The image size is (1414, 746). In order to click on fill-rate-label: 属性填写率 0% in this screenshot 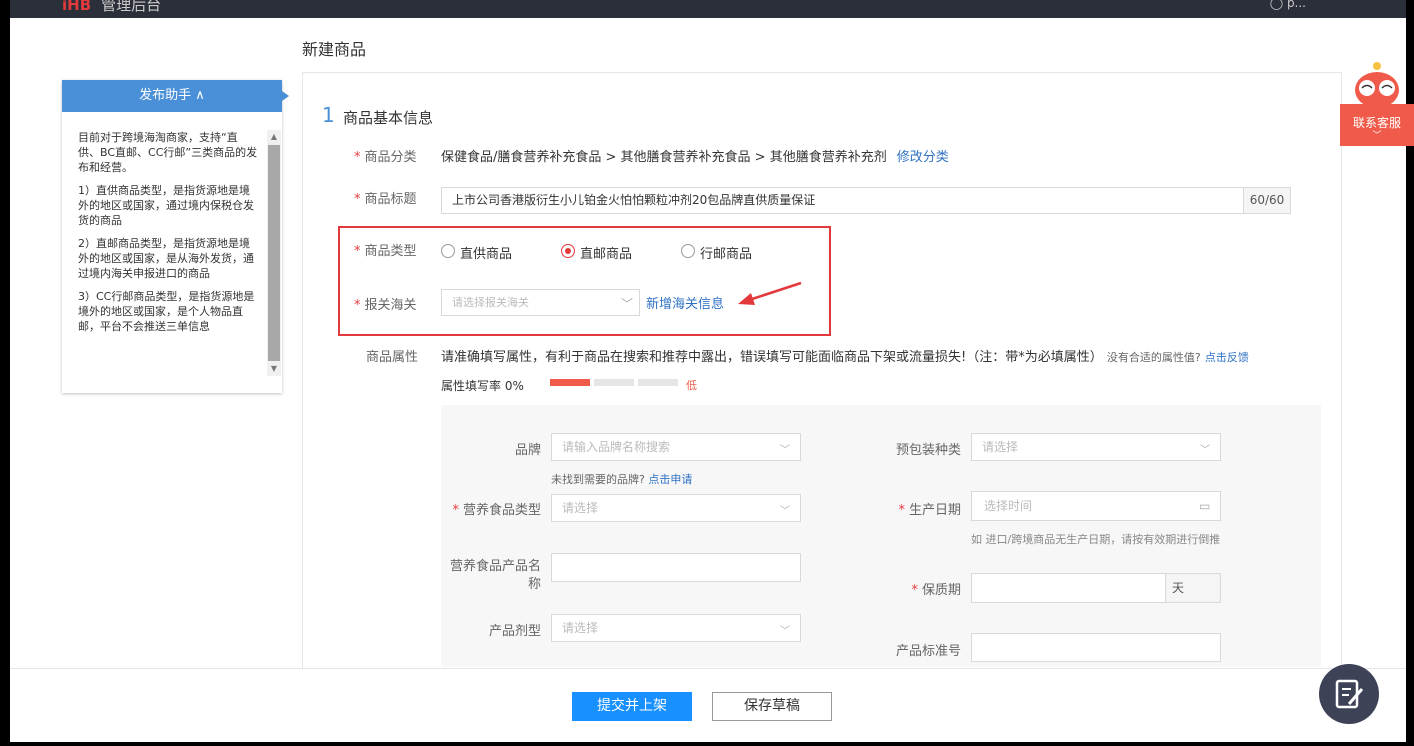, I will do `click(482, 386)`.